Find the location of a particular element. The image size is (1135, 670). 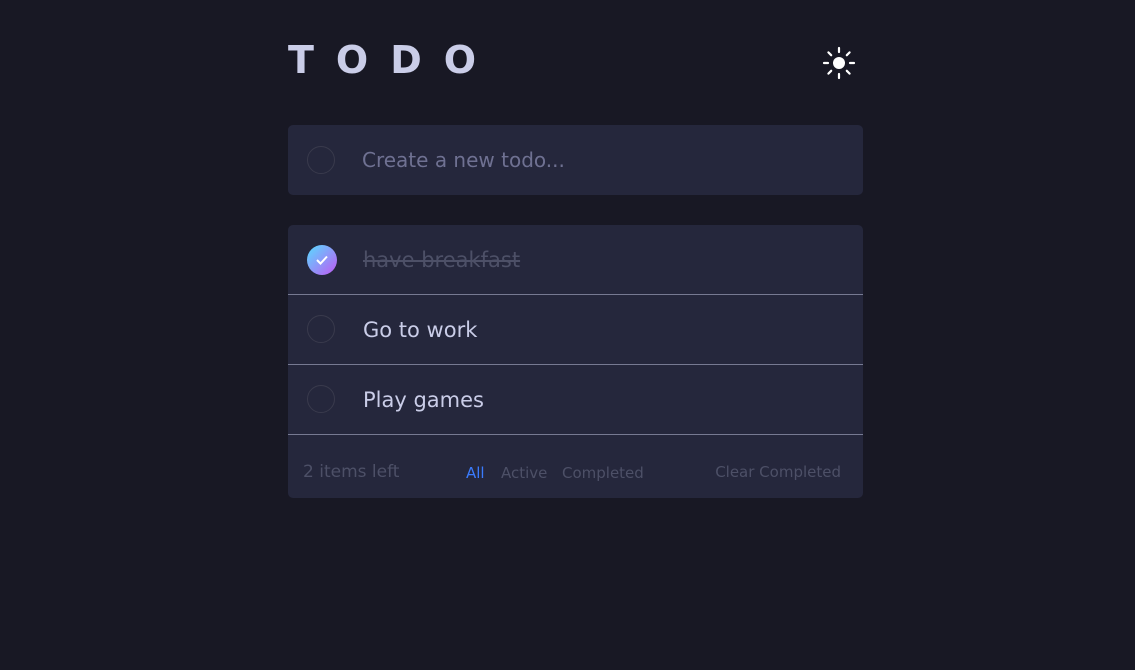

items-left-count: 2 items left is located at coordinates (351, 472).